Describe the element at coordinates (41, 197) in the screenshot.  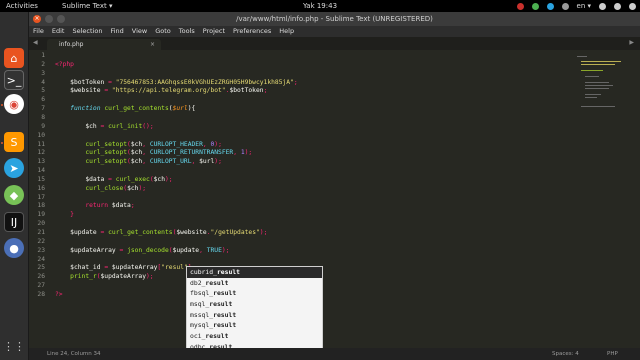
I see `line-number: 17` at that location.